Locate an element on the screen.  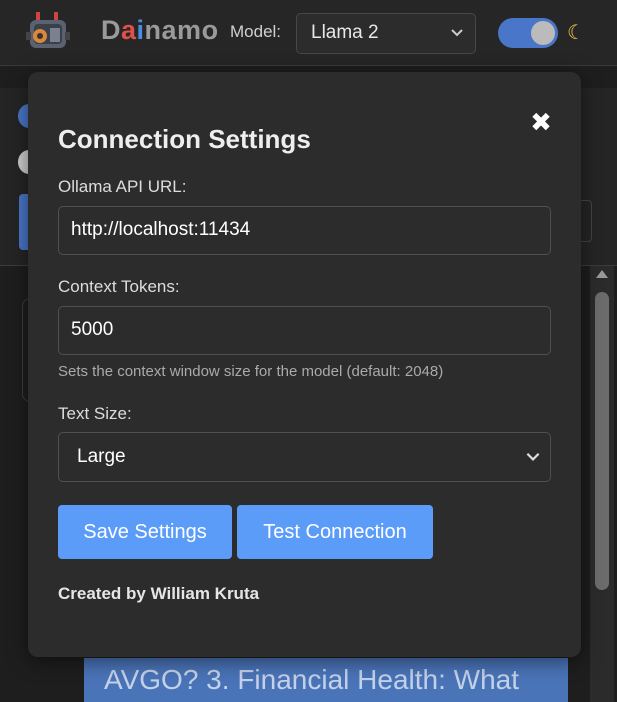
robot-icon is located at coordinates (48, 30).